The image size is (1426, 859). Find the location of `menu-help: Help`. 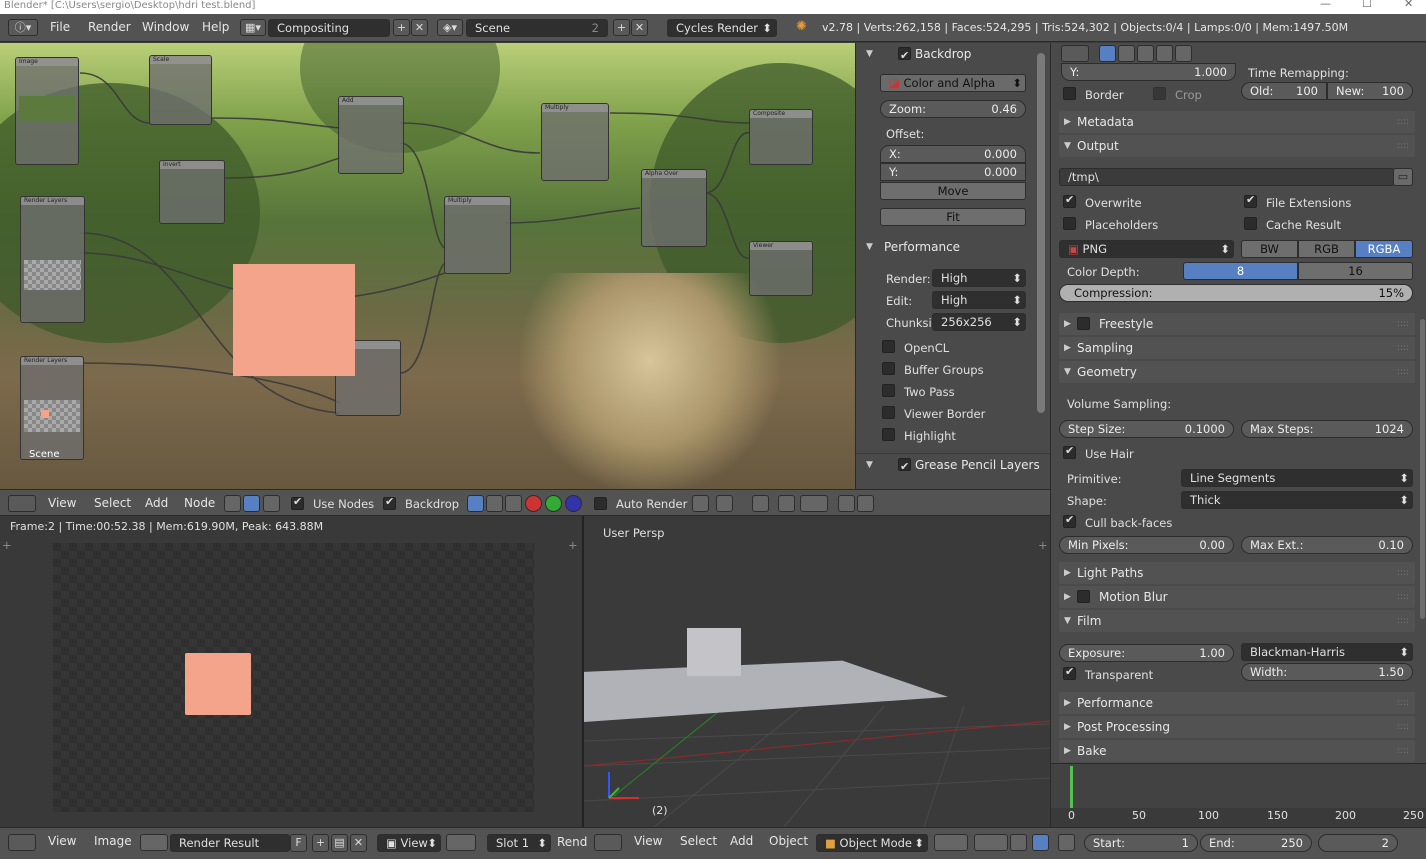

menu-help: Help is located at coordinates (215, 27).